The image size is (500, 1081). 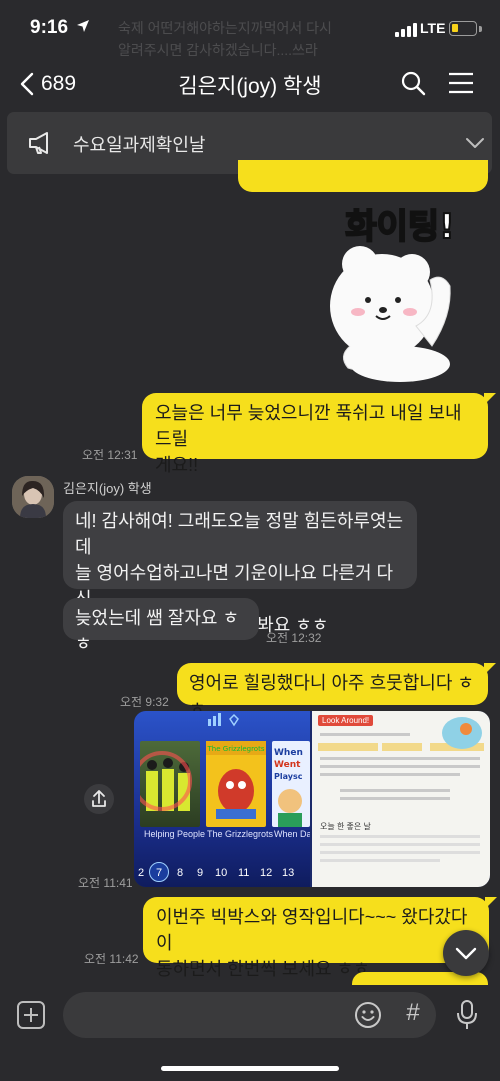 I want to click on sticker-caption: 화이팅!, so click(x=399, y=227).